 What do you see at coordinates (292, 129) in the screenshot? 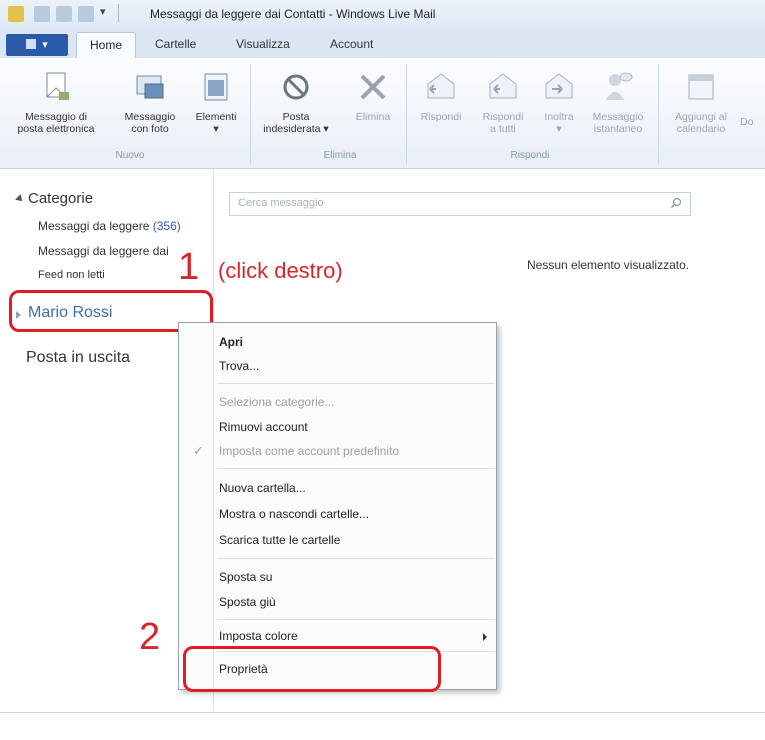
I see `junk-label-2: indesiderata` at bounding box center [292, 129].